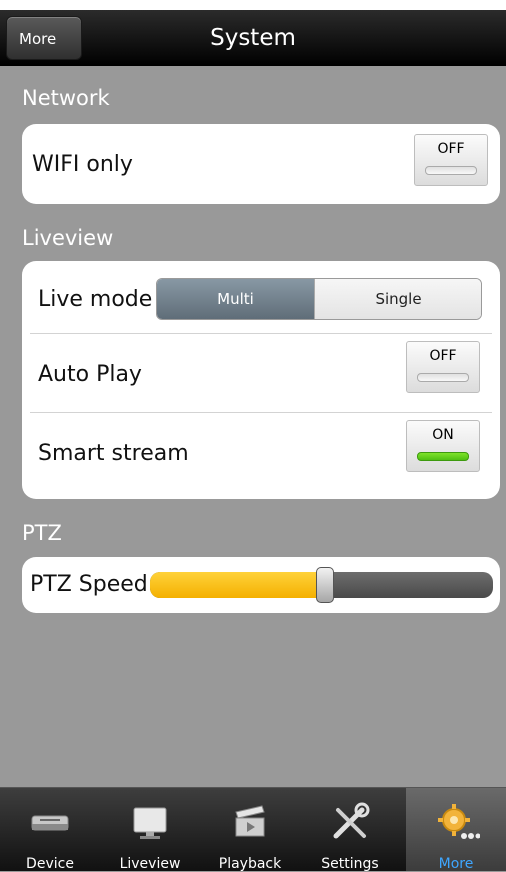 This screenshot has width=506, height=872. What do you see at coordinates (90, 374) in the screenshot?
I see `auto-play-label: Auto Play` at bounding box center [90, 374].